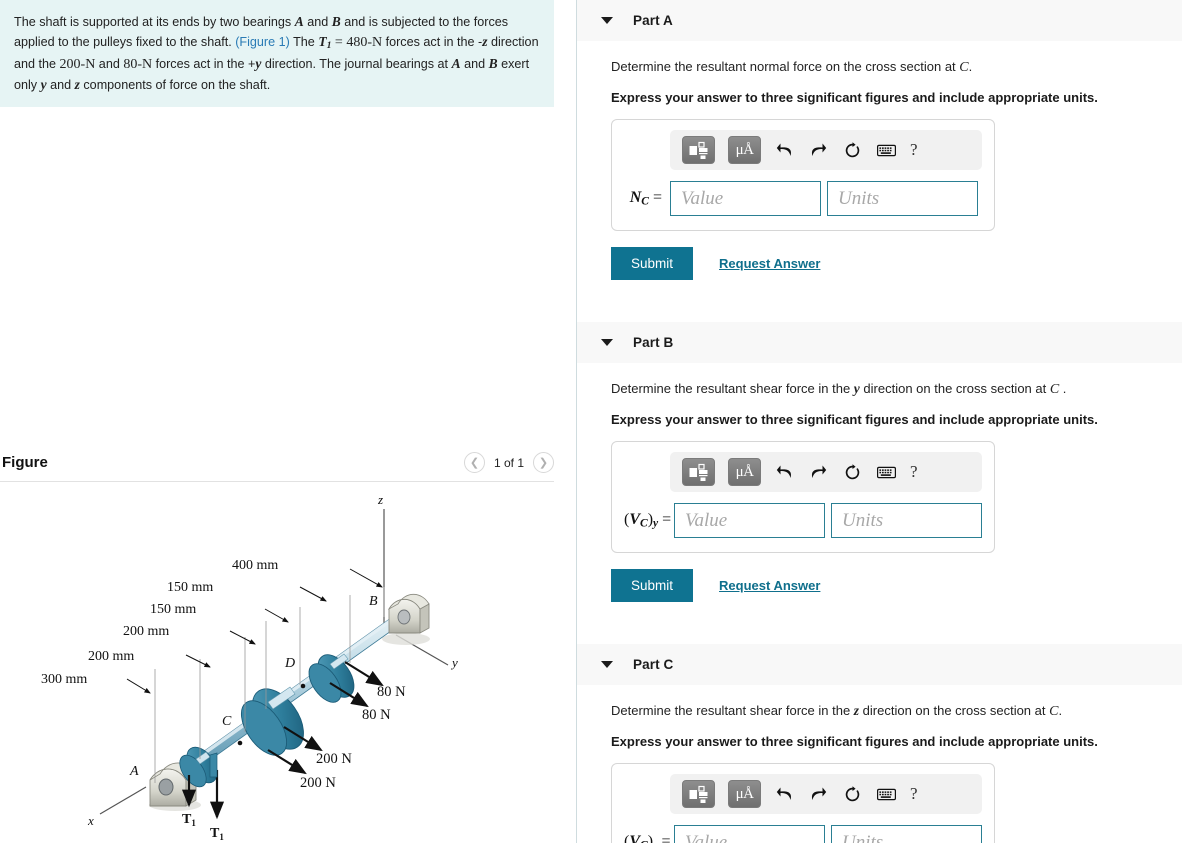 Image resolution: width=1182 pixels, height=843 pixels. What do you see at coordinates (456, 63) in the screenshot?
I see `bearing-a-ref2: A` at bounding box center [456, 63].